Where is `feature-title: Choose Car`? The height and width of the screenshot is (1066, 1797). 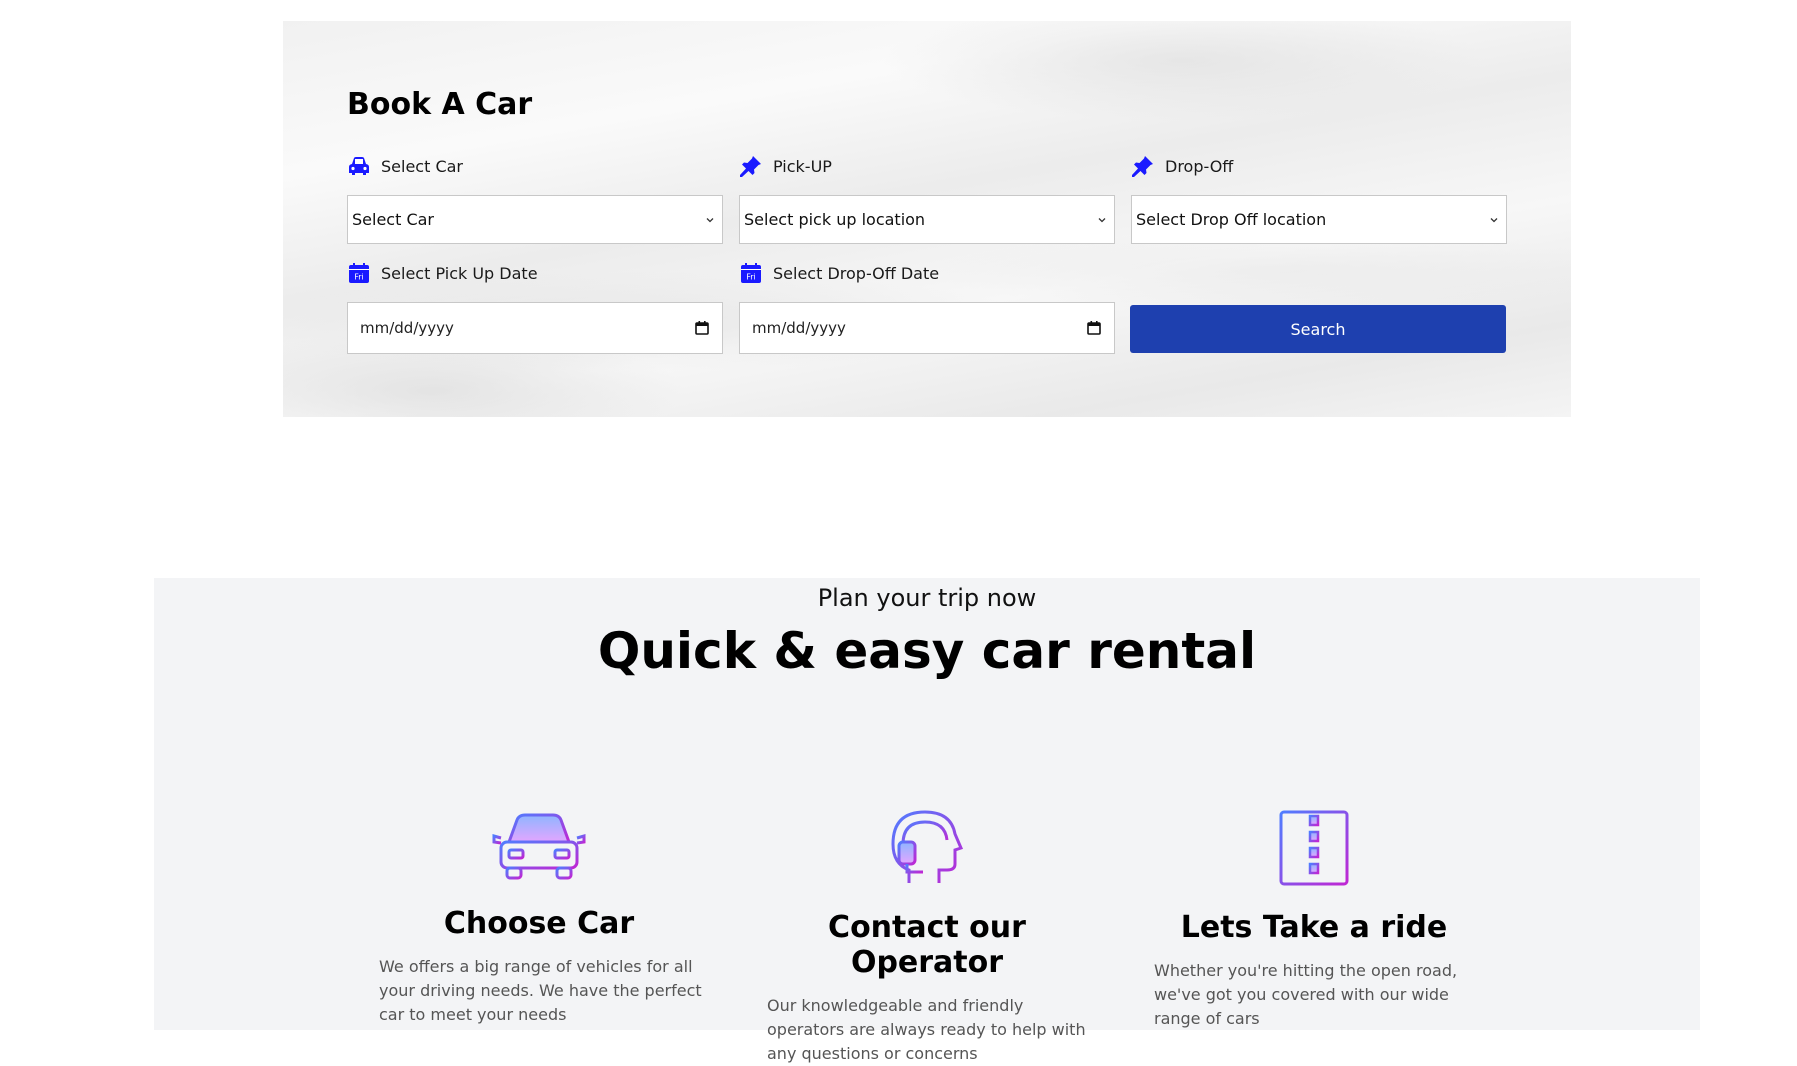
feature-title: Choose Car is located at coordinates (539, 923).